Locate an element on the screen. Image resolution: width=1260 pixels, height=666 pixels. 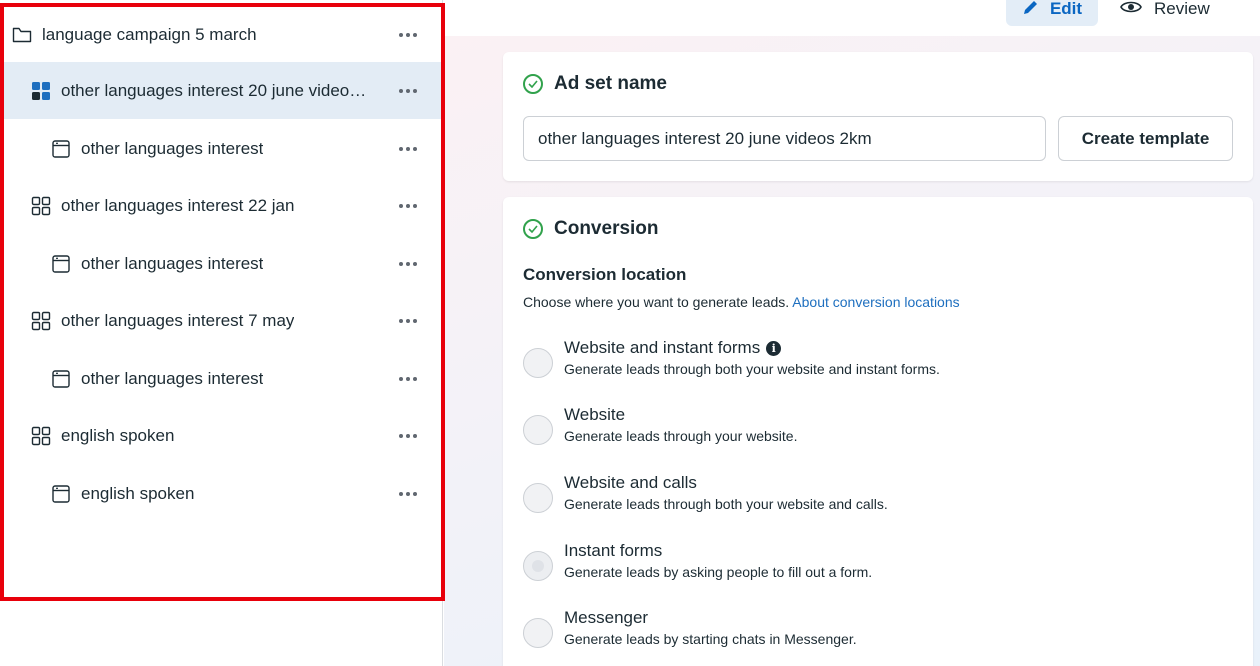
option-title: Website and instant forms i is located at coordinates (673, 348).